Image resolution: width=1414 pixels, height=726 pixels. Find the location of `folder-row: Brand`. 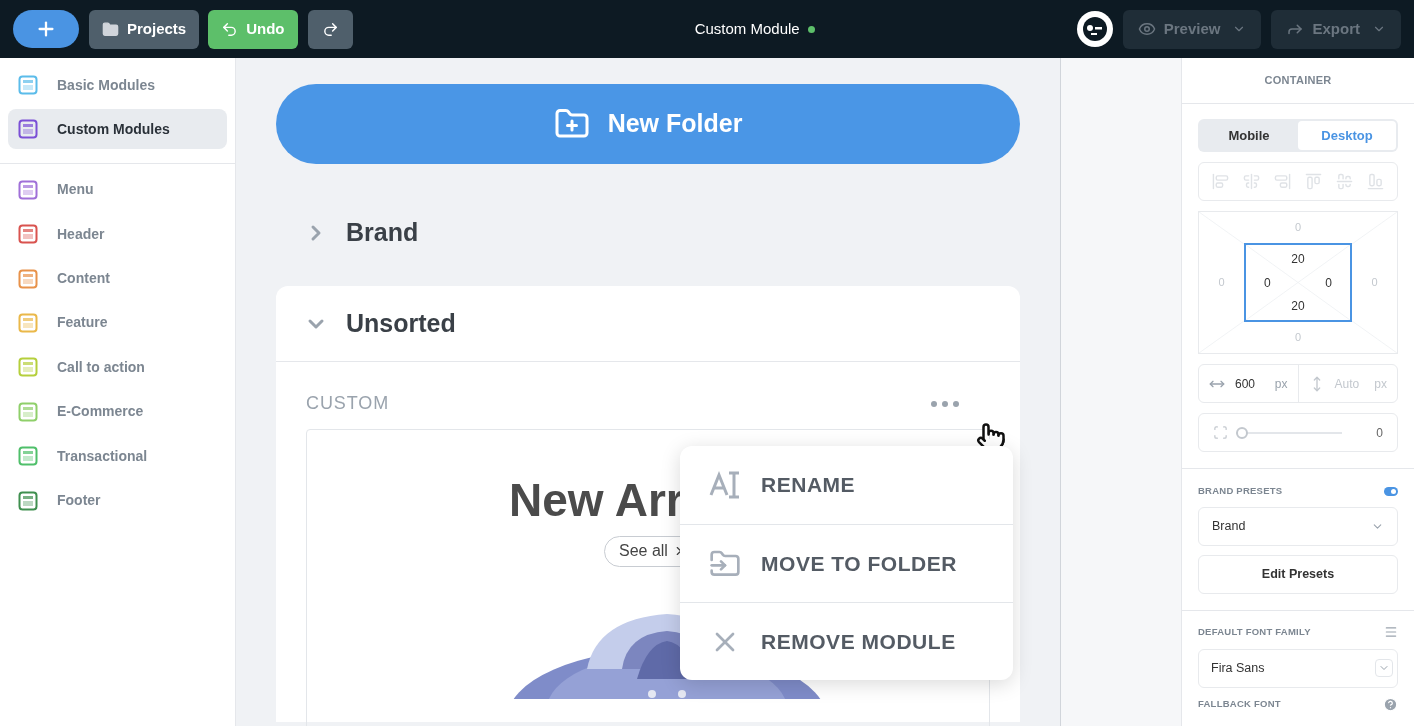

folder-row: Brand is located at coordinates (648, 233).